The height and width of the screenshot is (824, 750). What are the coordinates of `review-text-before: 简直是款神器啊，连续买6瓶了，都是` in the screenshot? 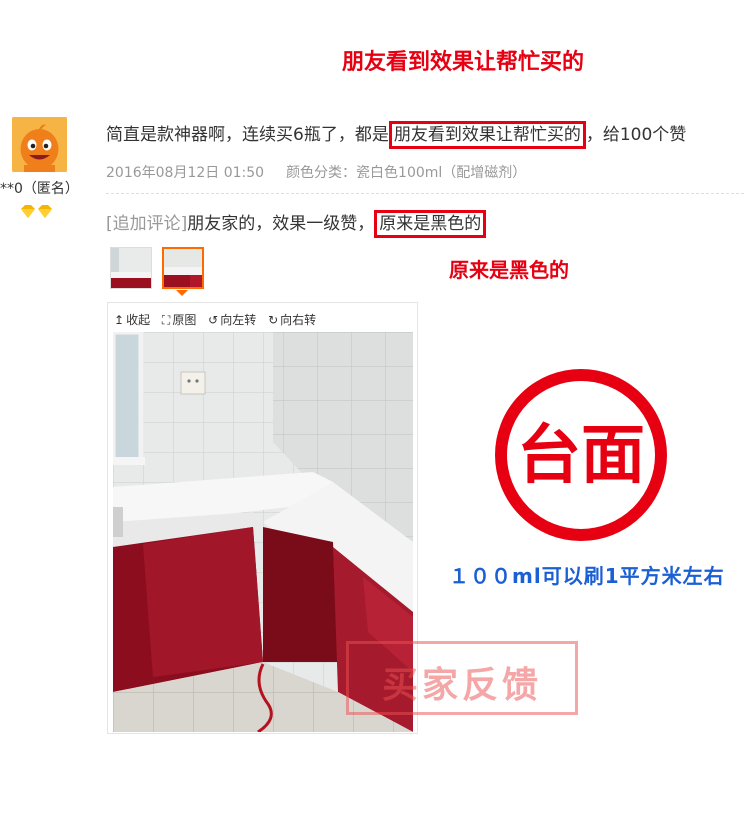 It's located at (247, 135).